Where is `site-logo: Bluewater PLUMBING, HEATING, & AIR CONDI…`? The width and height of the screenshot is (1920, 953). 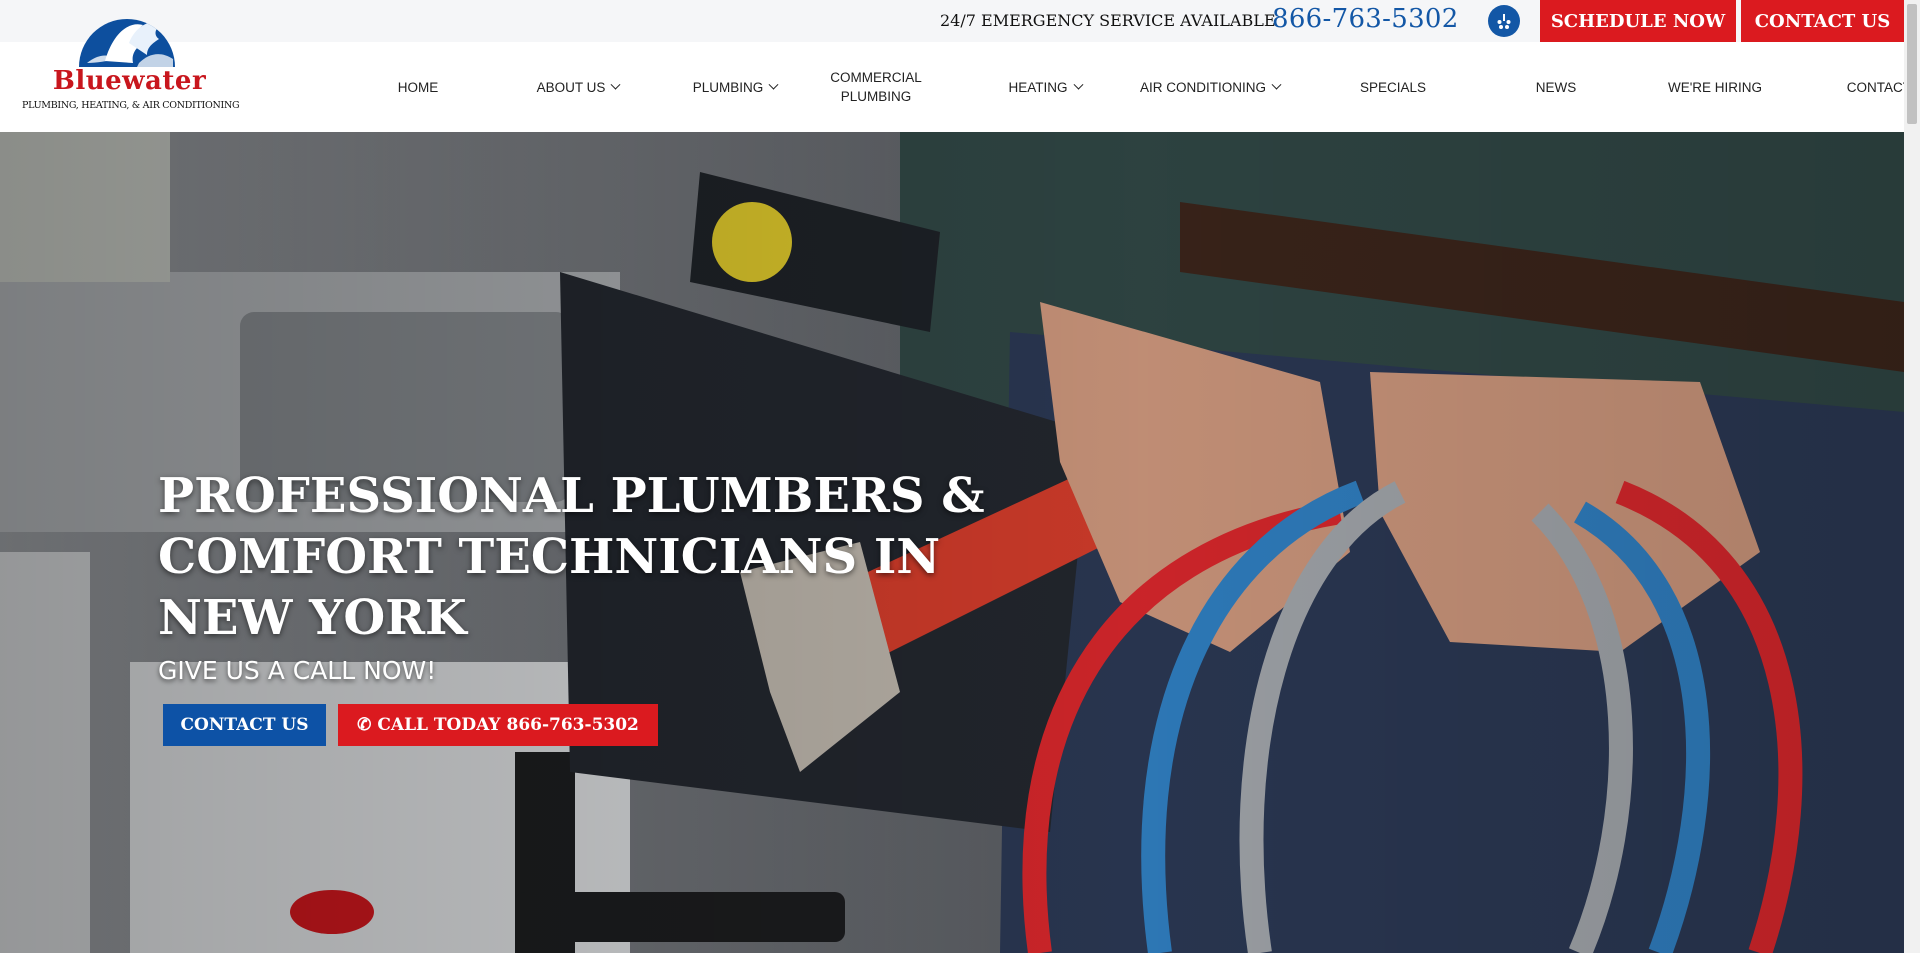
site-logo: Bluewater PLUMBING, HEATING, & AIR CONDI… is located at coordinates (131, 59).